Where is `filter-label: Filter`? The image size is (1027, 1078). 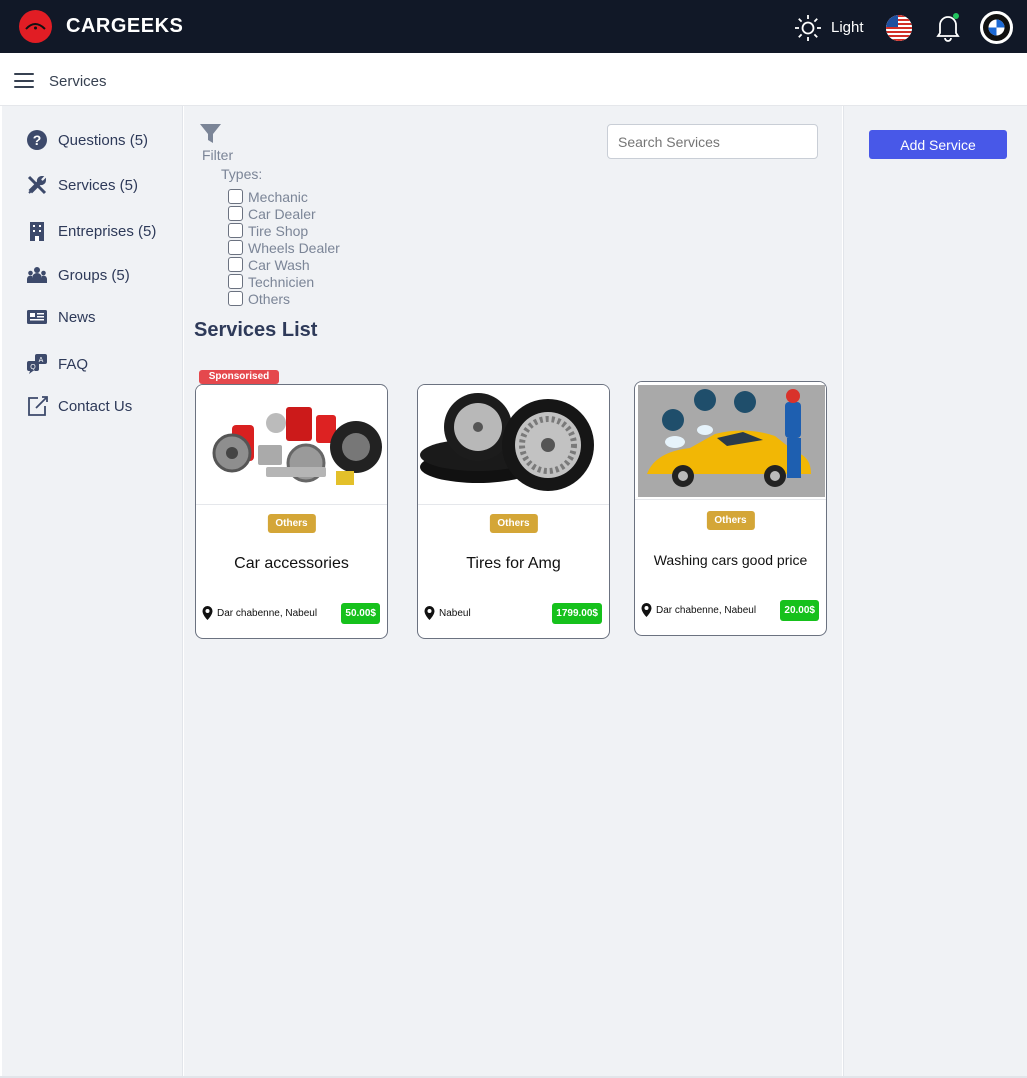 filter-label: Filter is located at coordinates (218, 155).